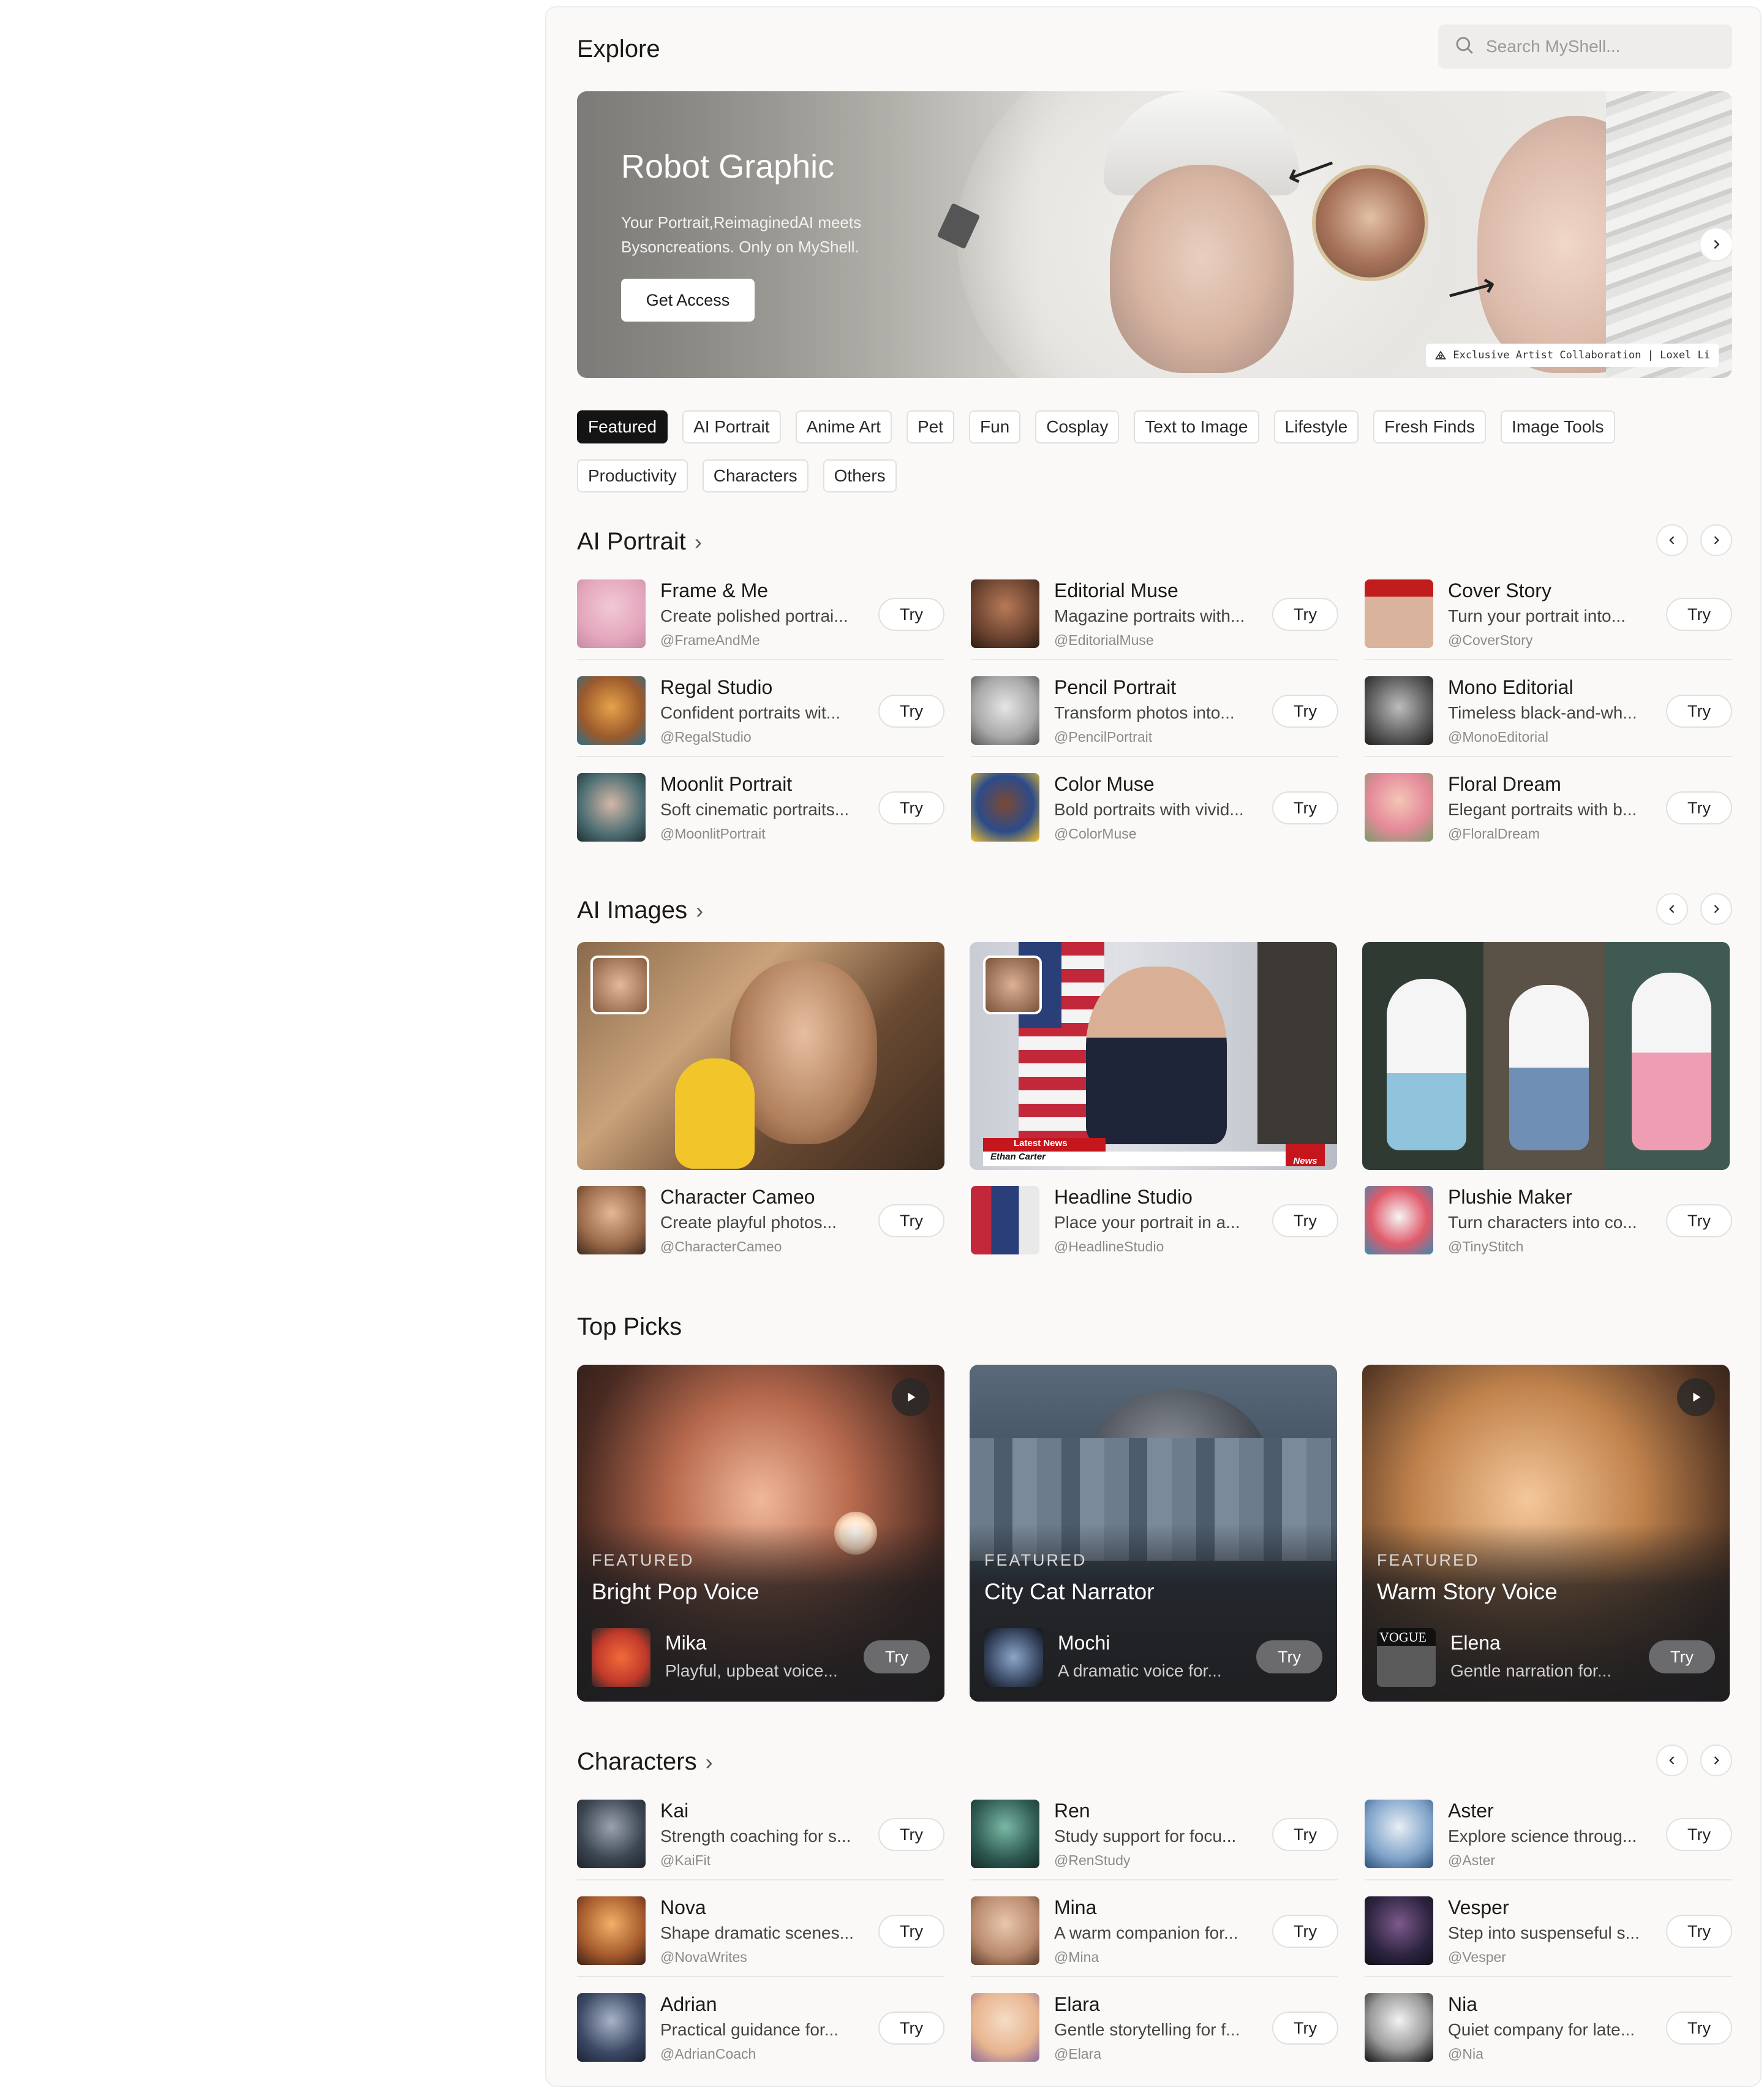 The height and width of the screenshot is (2093, 1764). I want to click on list-item: Nia Quiet company for late... @Nia Try, so click(1548, 2025).